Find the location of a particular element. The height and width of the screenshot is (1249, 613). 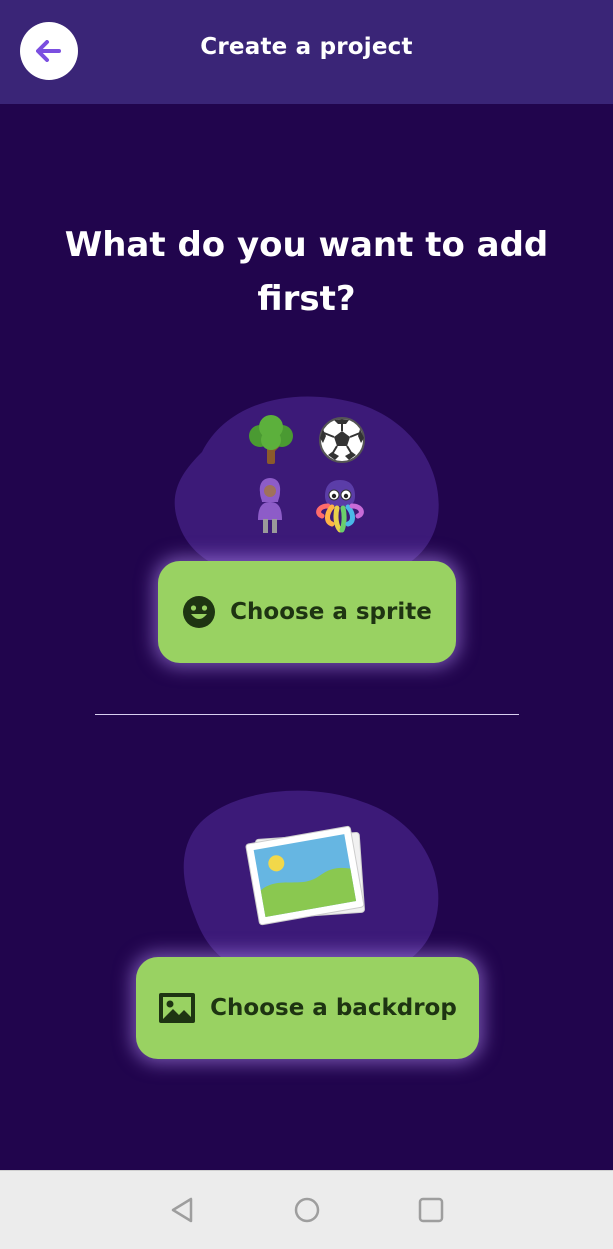

smiley-face-icon is located at coordinates (199, 612).